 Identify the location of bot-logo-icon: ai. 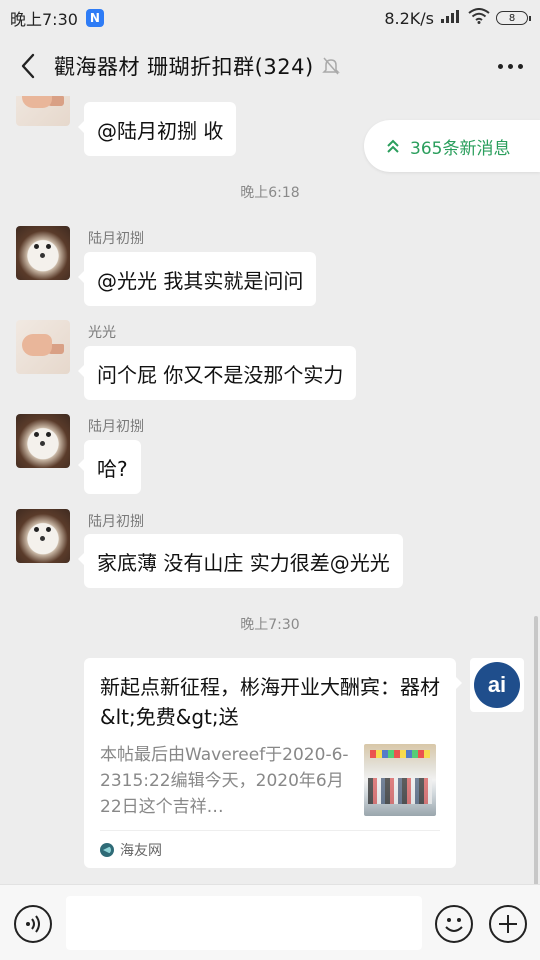
(497, 685).